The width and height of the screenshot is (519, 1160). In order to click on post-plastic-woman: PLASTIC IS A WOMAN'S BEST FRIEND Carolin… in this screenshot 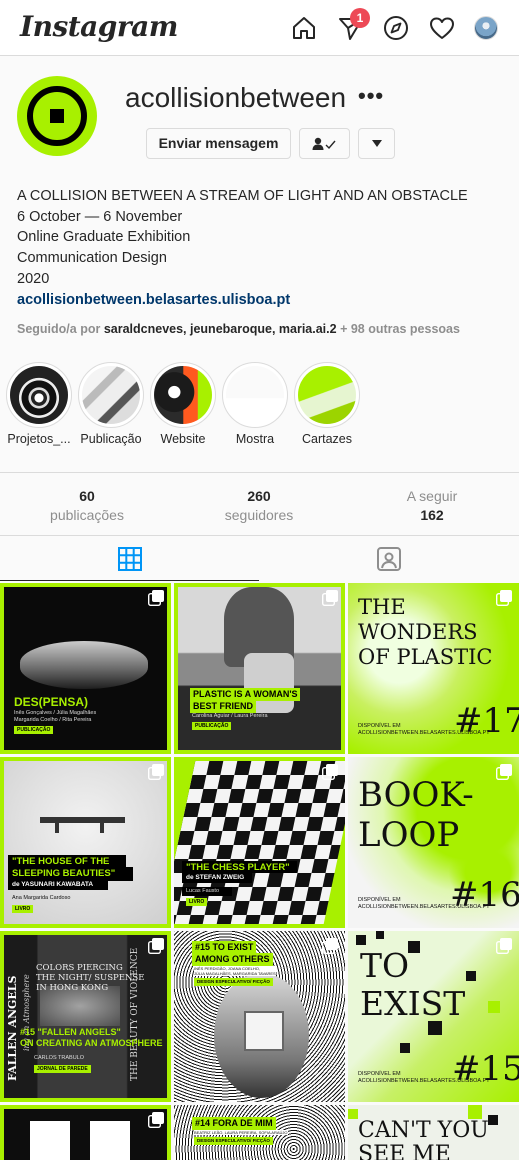, I will do `click(259, 668)`.